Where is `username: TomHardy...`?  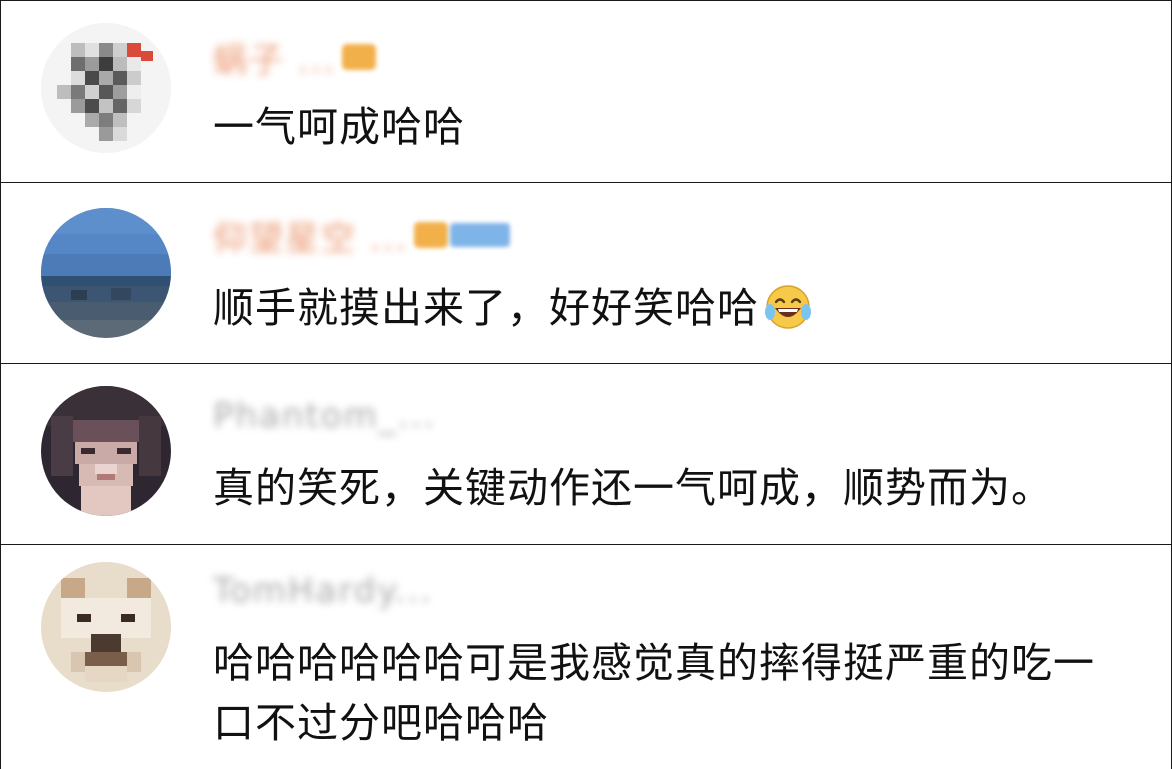
username: TomHardy... is located at coordinates (323, 591).